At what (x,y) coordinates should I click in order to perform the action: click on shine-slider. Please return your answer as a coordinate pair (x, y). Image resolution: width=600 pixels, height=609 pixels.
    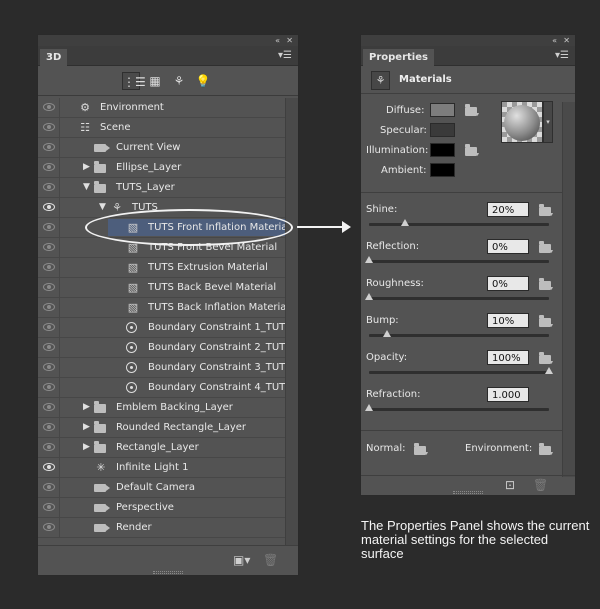
    Looking at the image, I should click on (459, 222).